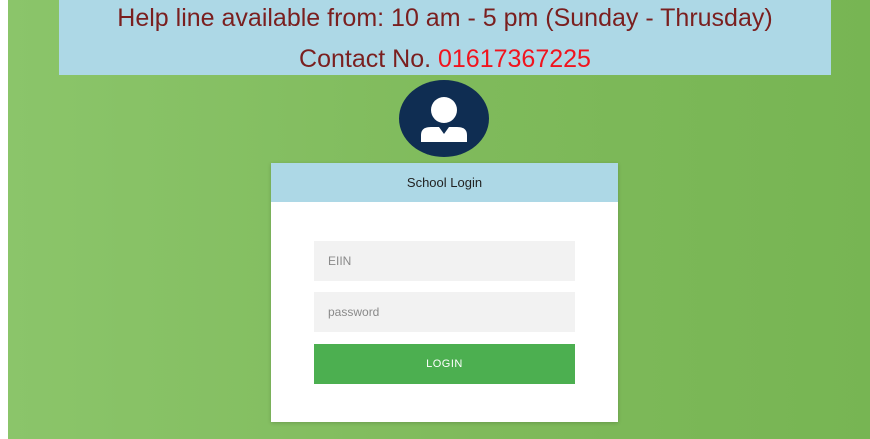 The image size is (870, 439). I want to click on contact-line: Contact No. 01617367225, so click(445, 59).